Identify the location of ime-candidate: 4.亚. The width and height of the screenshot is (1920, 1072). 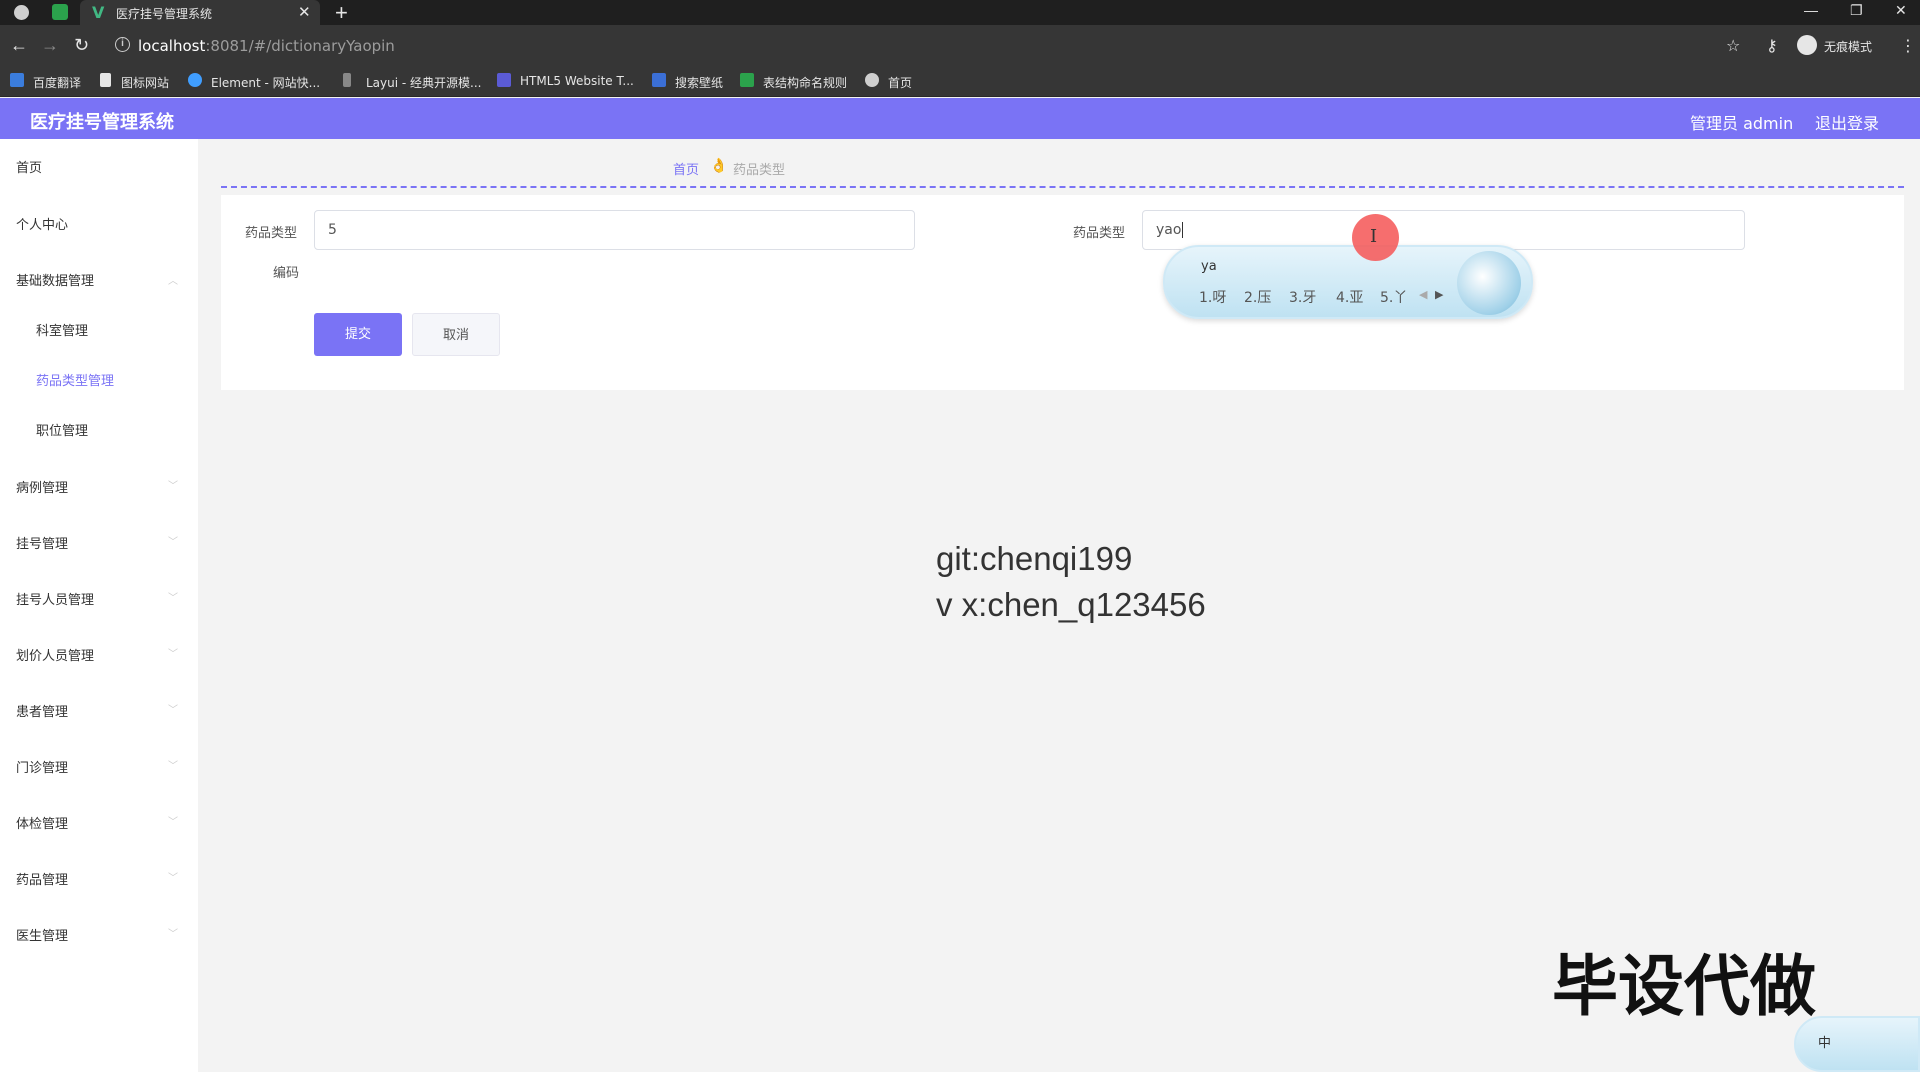
(1349, 297).